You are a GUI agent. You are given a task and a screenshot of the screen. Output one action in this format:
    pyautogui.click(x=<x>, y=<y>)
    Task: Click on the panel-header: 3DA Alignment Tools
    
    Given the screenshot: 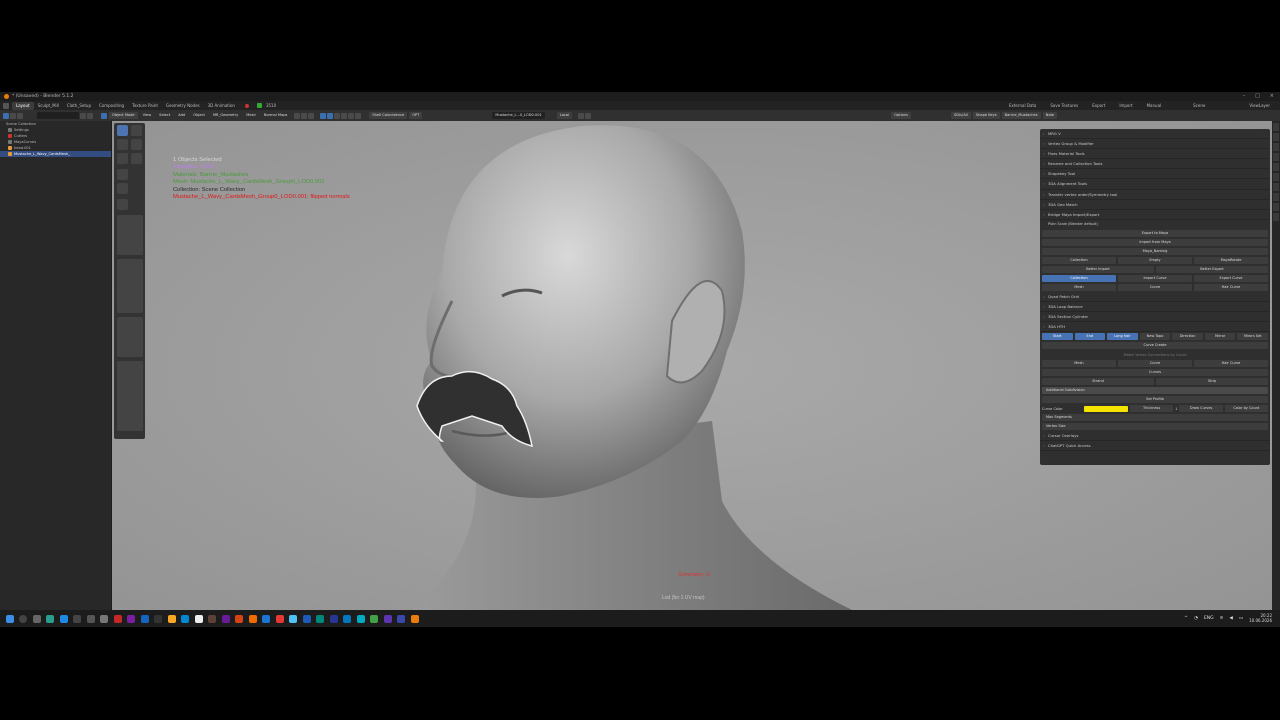 What is the action you would take?
    pyautogui.click(x=1155, y=184)
    